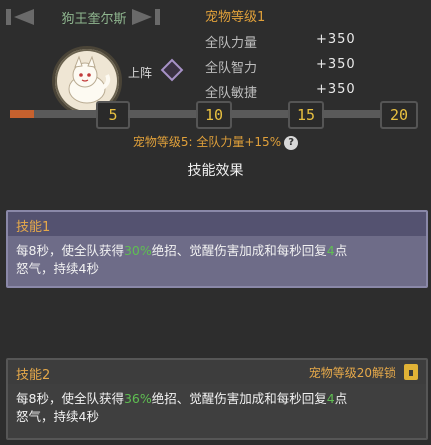  I want to click on skill-title: 技能1, so click(33, 227).